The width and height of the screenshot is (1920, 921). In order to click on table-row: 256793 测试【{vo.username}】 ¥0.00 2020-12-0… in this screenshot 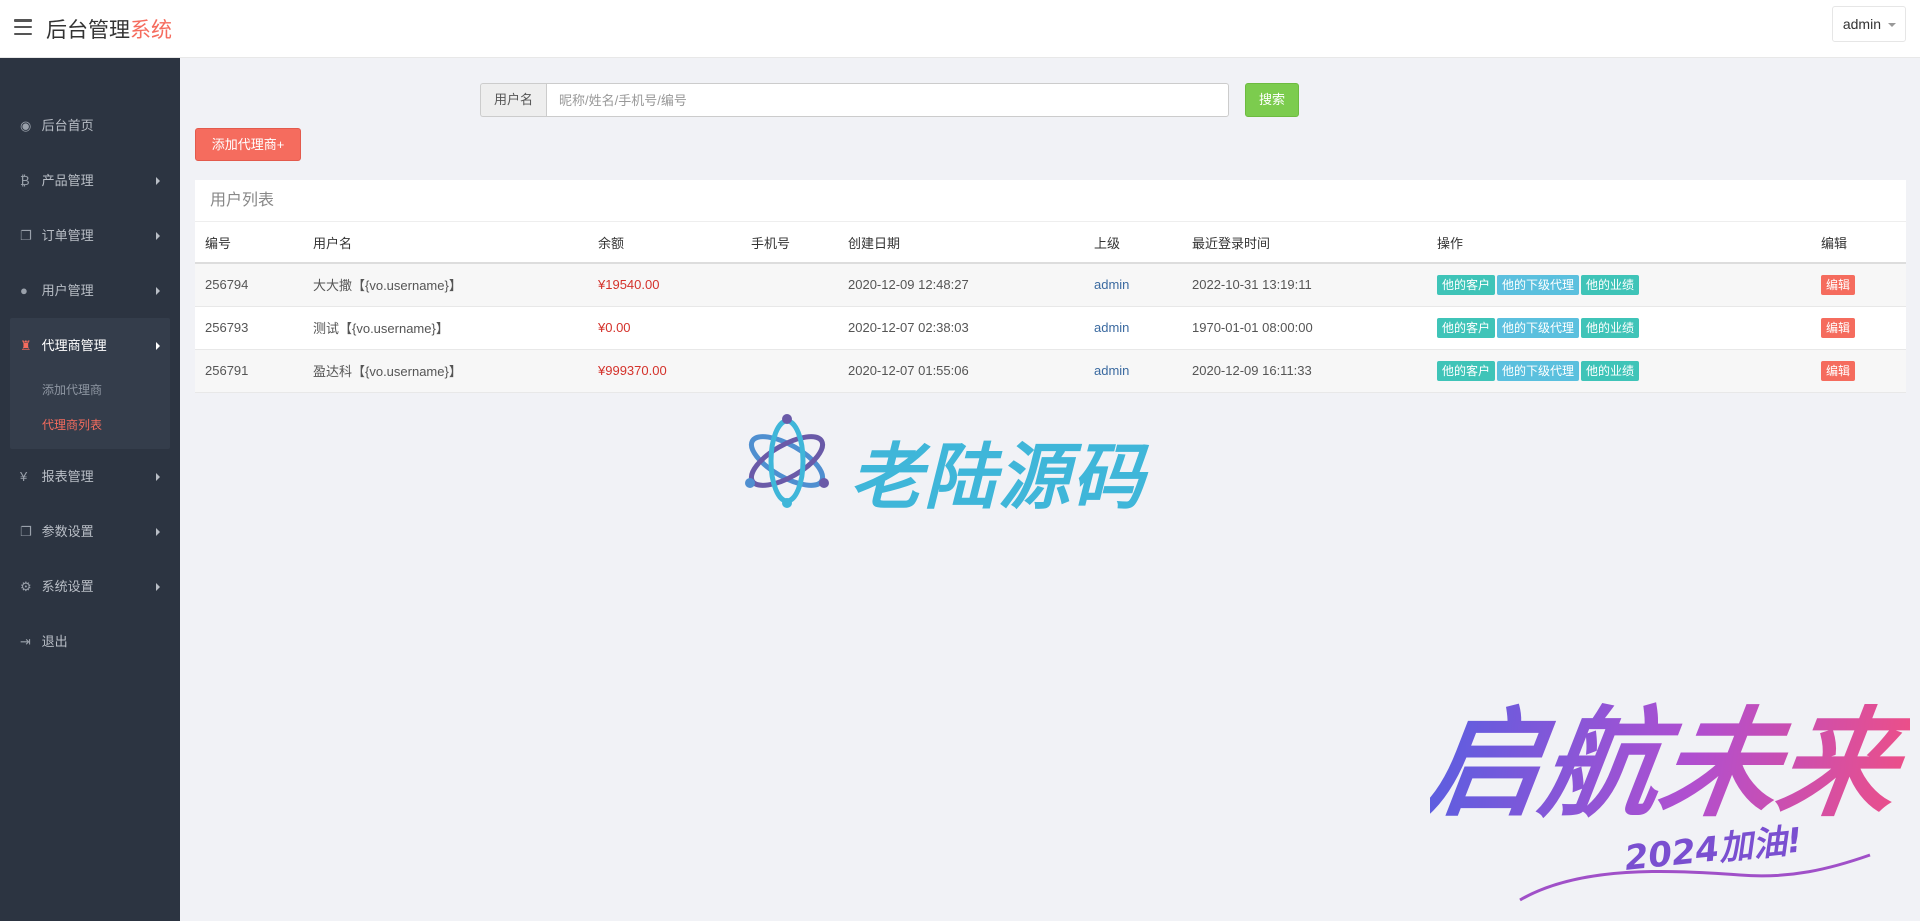, I will do `click(1050, 328)`.